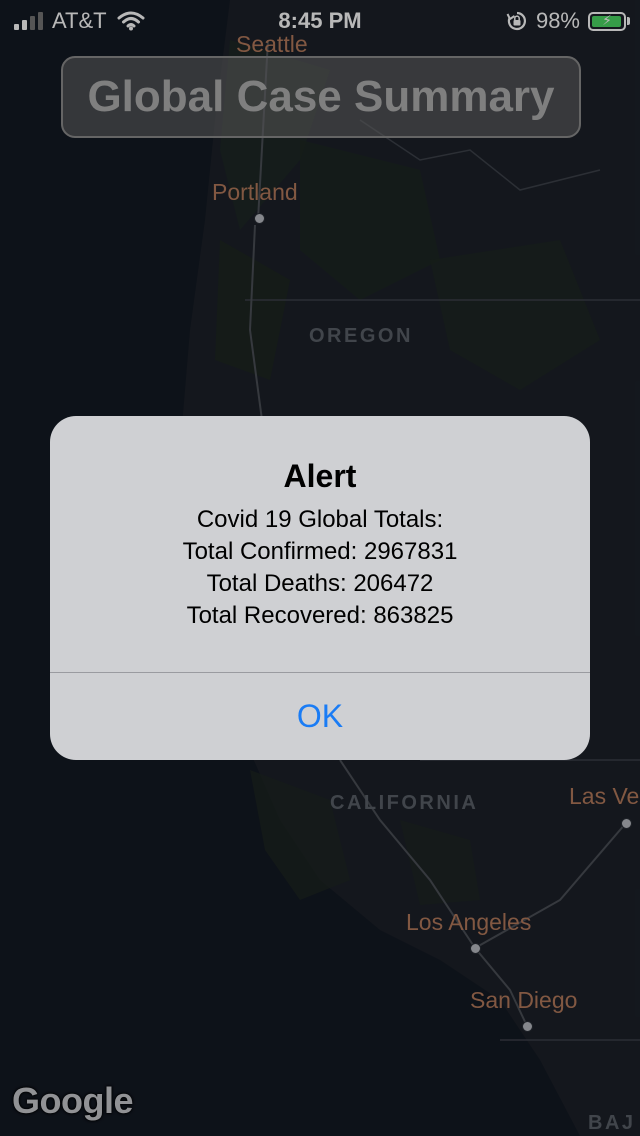 The image size is (640, 1136). Describe the element at coordinates (320, 583) in the screenshot. I see `alert-line-deaths: Total Deaths: 206472` at that location.